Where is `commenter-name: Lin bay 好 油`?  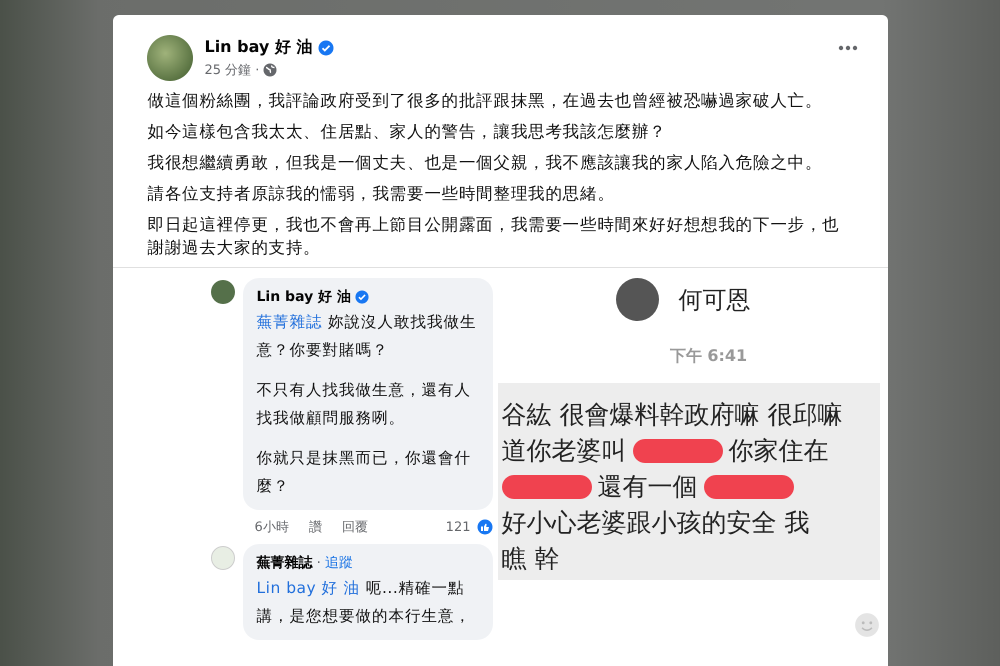 commenter-name: Lin bay 好 油 is located at coordinates (303, 297).